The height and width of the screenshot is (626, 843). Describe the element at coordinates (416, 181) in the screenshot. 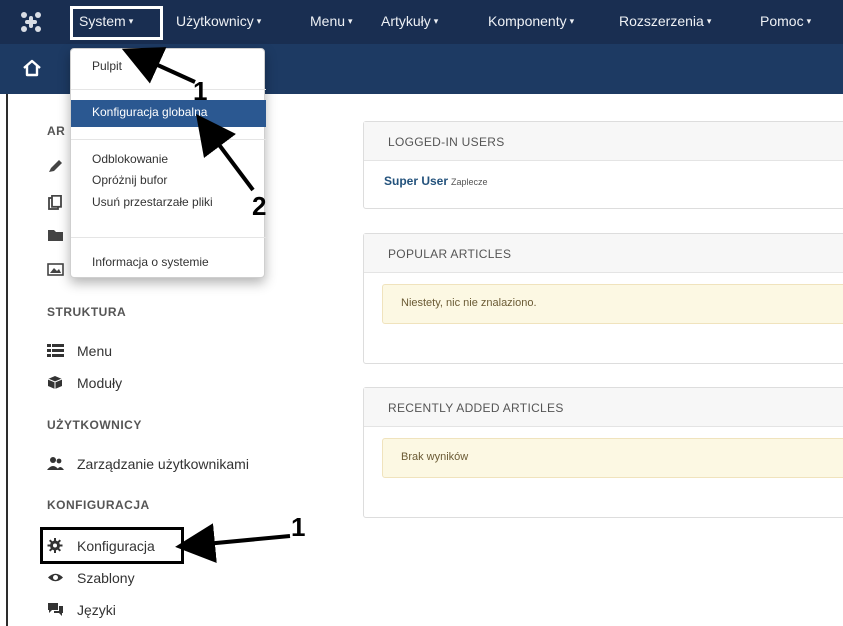

I see `user-link: Super User` at that location.